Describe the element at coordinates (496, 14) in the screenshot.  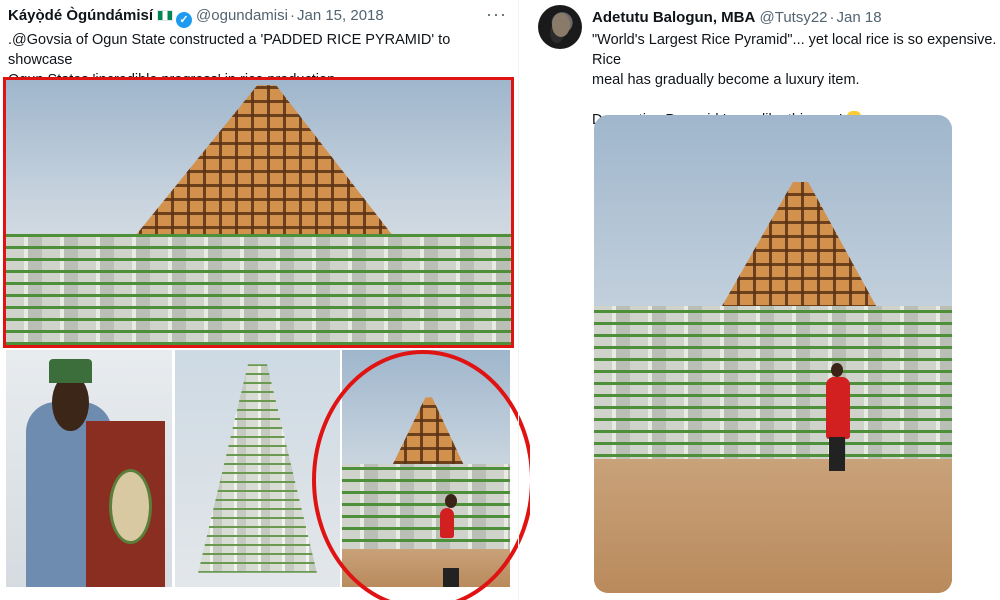
I see `more-options-icon: ···` at that location.